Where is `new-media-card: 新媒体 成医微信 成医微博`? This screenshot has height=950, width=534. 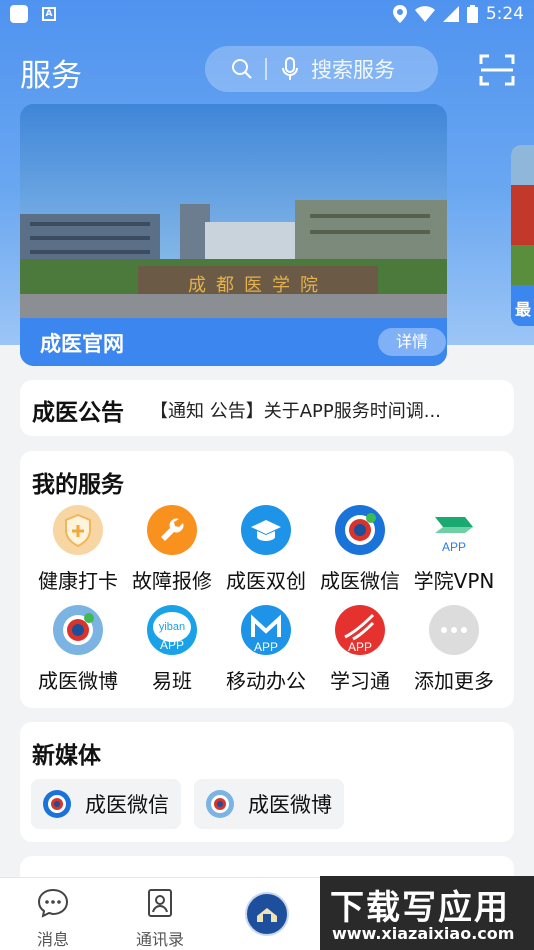
new-media-card: 新媒体 成医微信 成医微博 is located at coordinates (267, 782).